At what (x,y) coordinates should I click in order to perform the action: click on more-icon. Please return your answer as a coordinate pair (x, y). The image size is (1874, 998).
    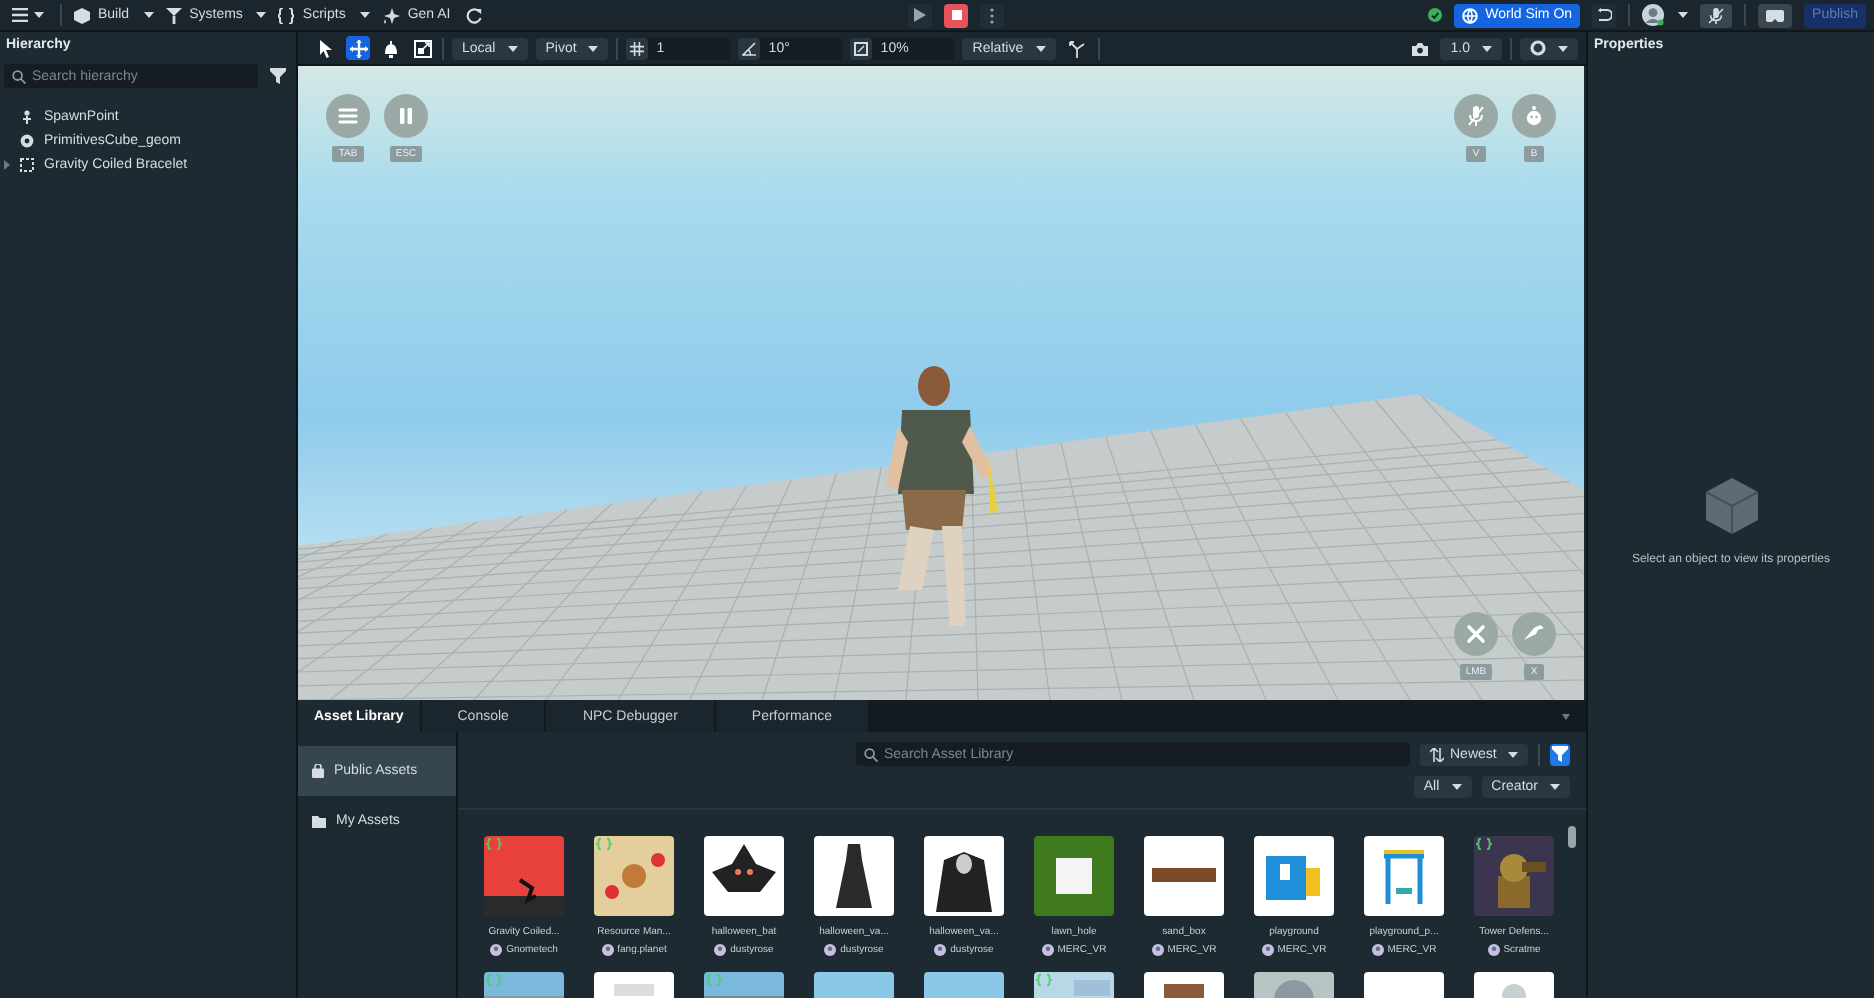
    Looking at the image, I should click on (992, 15).